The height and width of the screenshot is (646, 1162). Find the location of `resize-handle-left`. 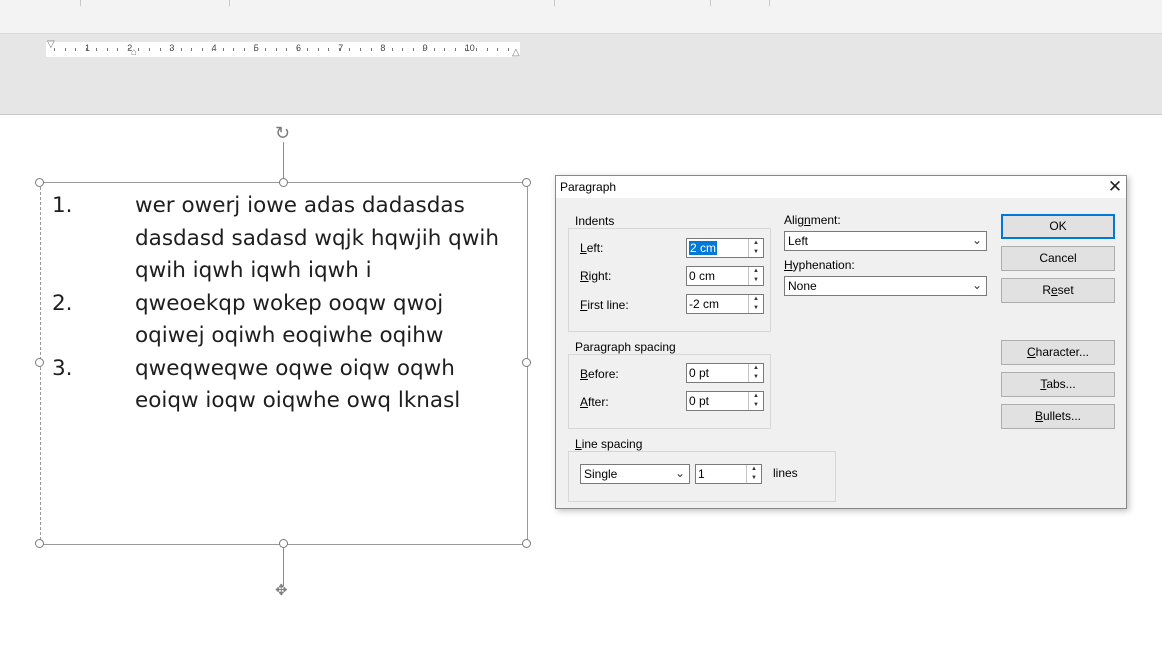

resize-handle-left is located at coordinates (39, 362).